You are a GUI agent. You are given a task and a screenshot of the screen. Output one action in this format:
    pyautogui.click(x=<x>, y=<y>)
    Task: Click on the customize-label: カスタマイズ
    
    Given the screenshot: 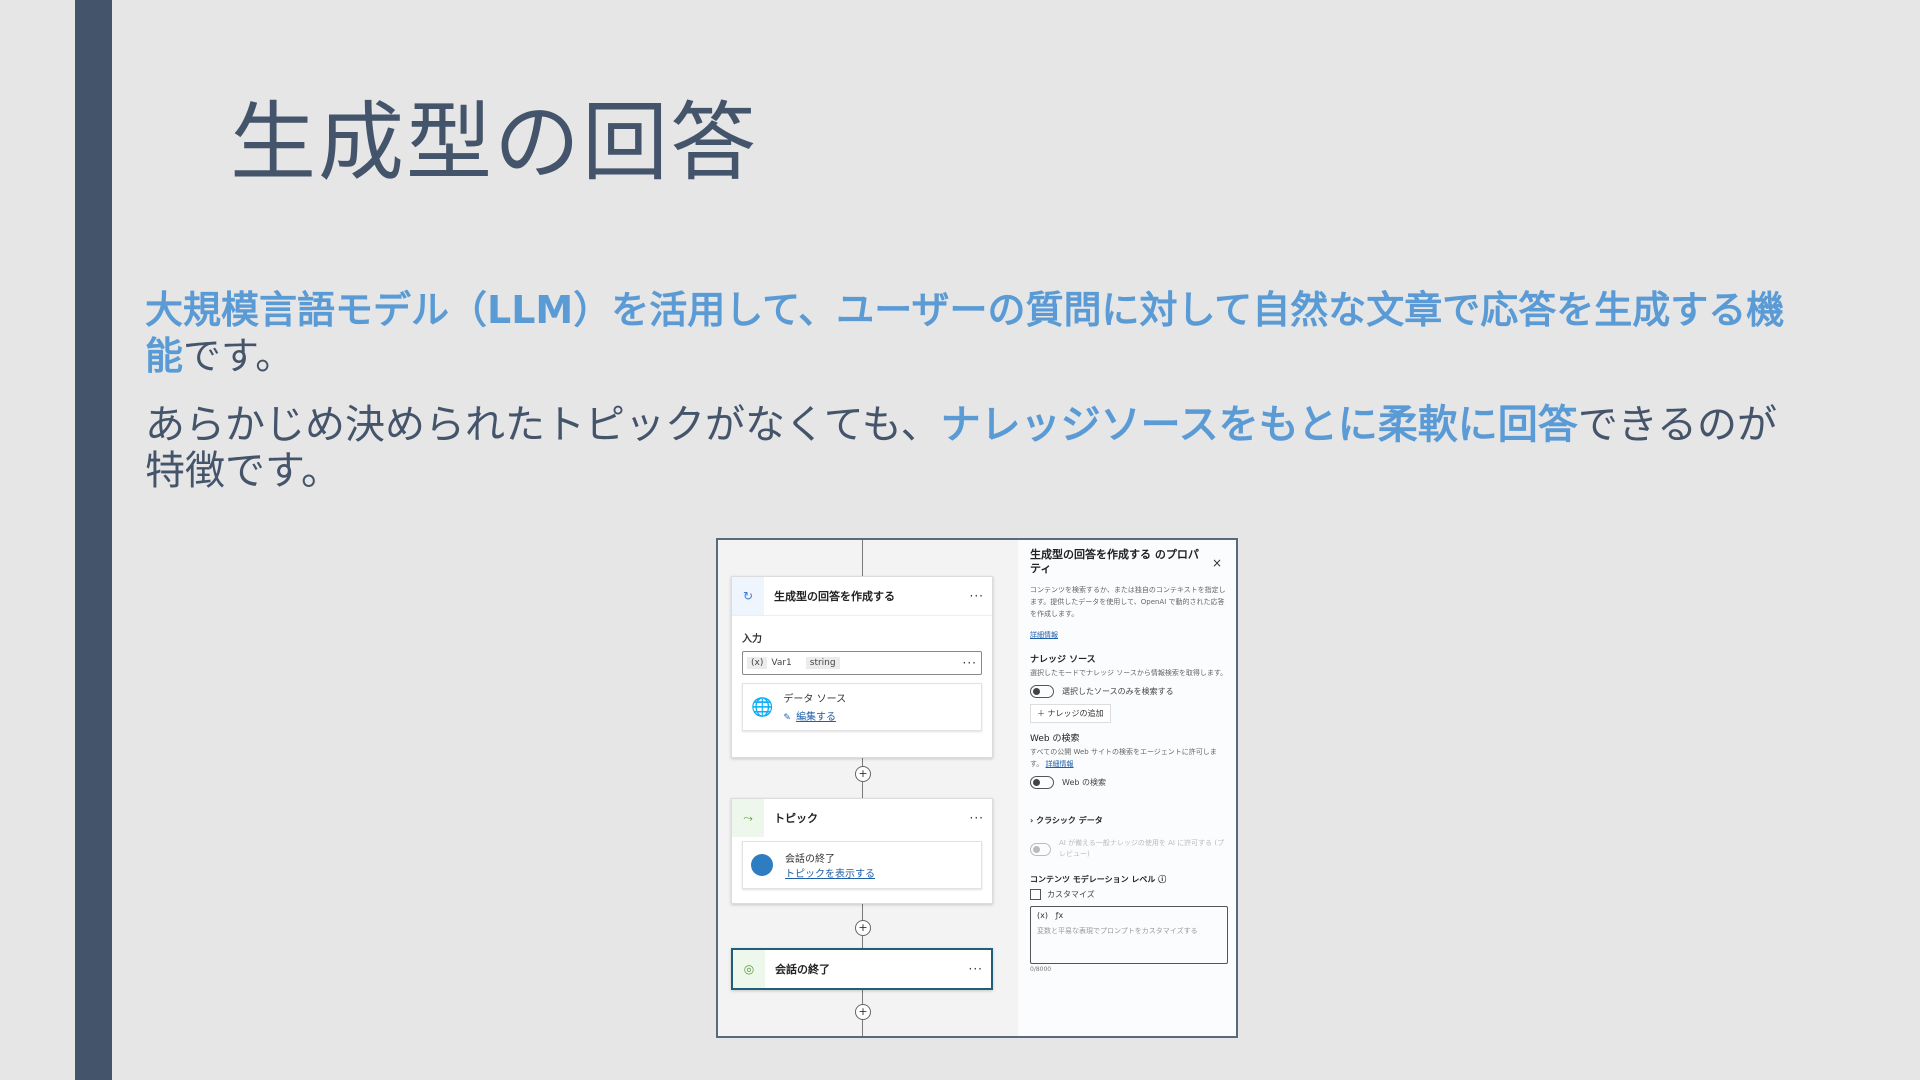 What is the action you would take?
    pyautogui.click(x=1071, y=894)
    